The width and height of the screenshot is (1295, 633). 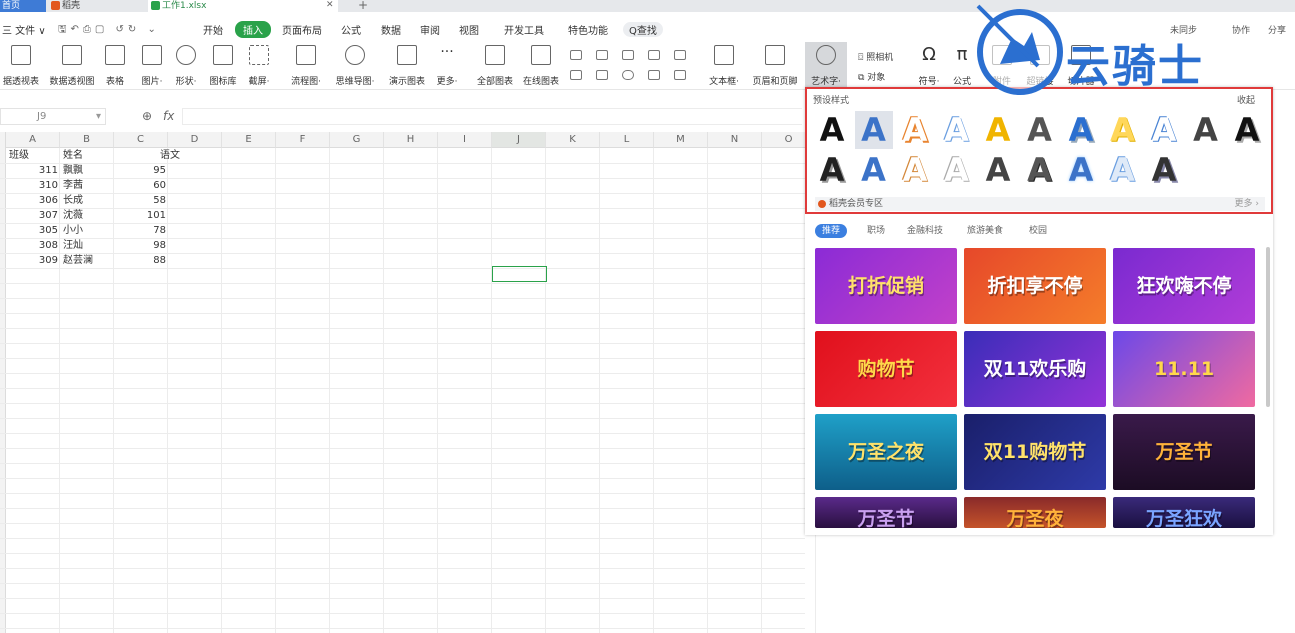 What do you see at coordinates (195, 140) in the screenshot?
I see `column-header-d: D` at bounding box center [195, 140].